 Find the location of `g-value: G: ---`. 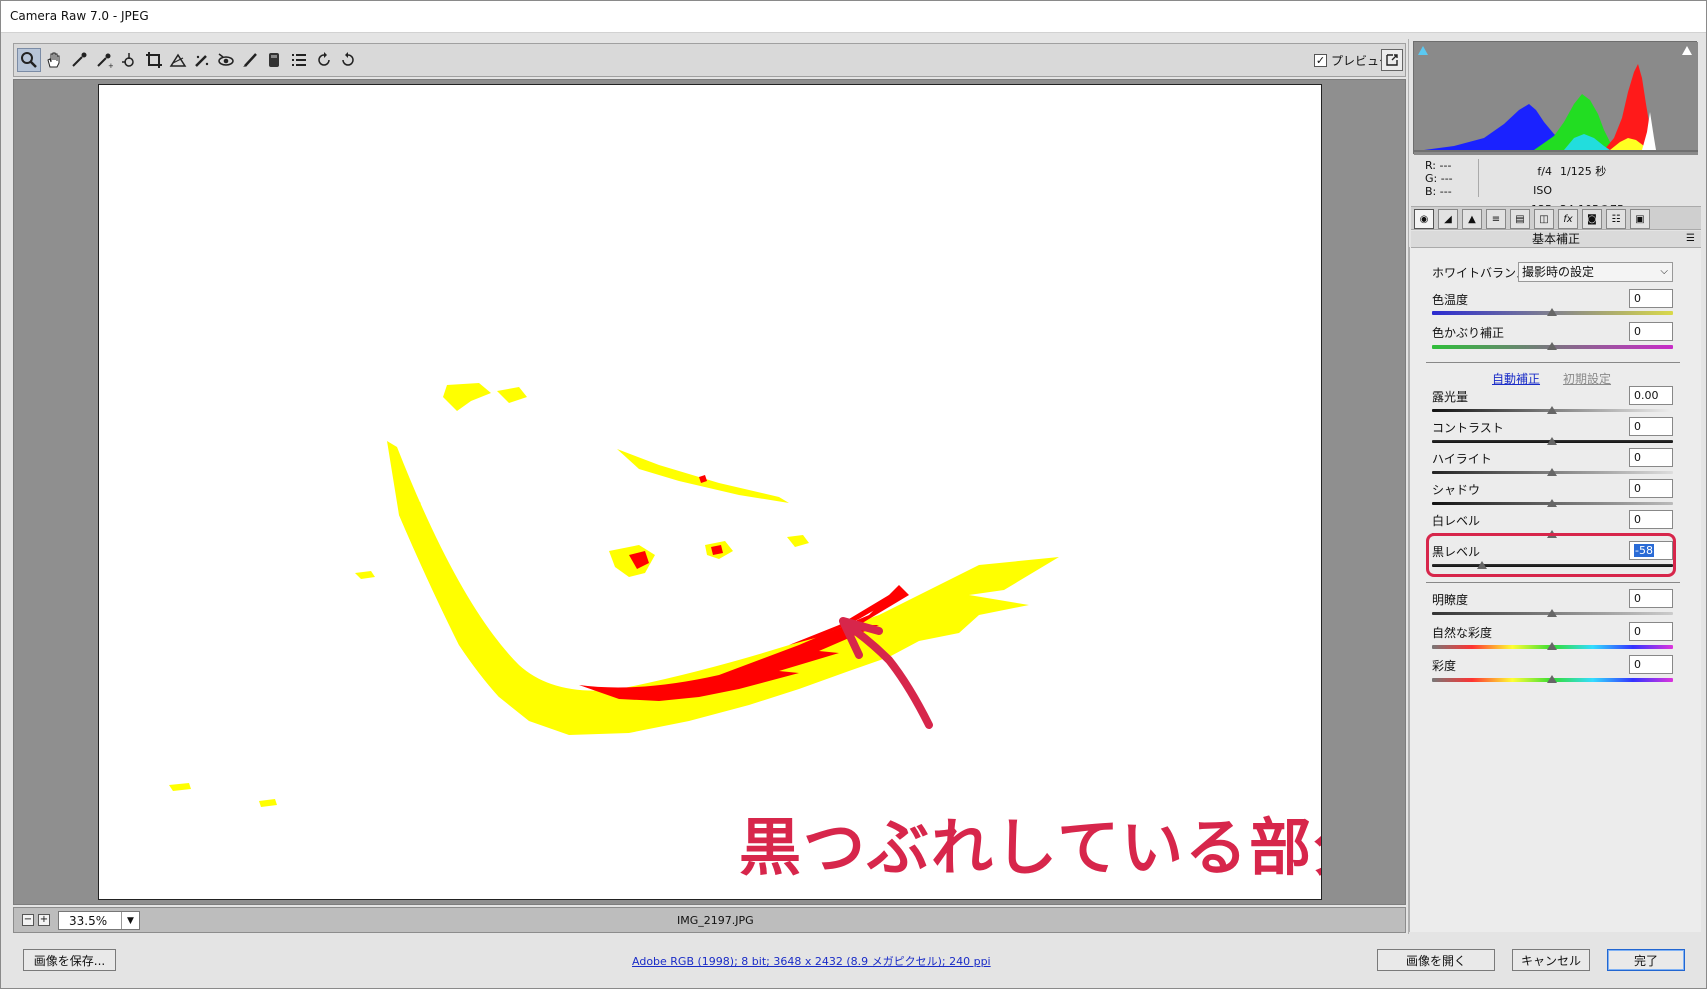

g-value: G: --- is located at coordinates (1439, 178).